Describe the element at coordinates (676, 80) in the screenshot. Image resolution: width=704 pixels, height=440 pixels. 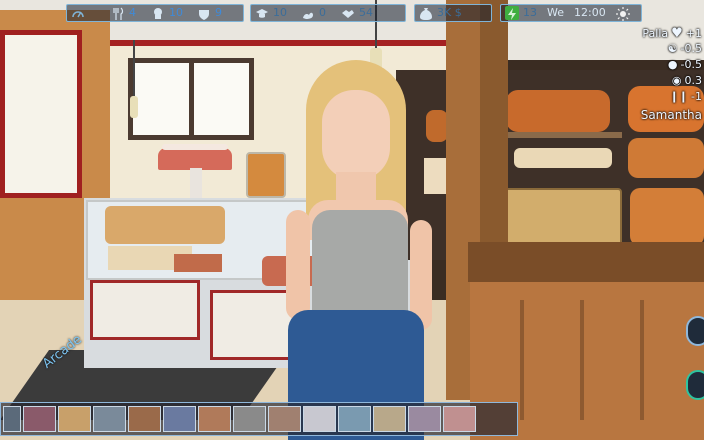
I see `food-icon: ◉` at that location.